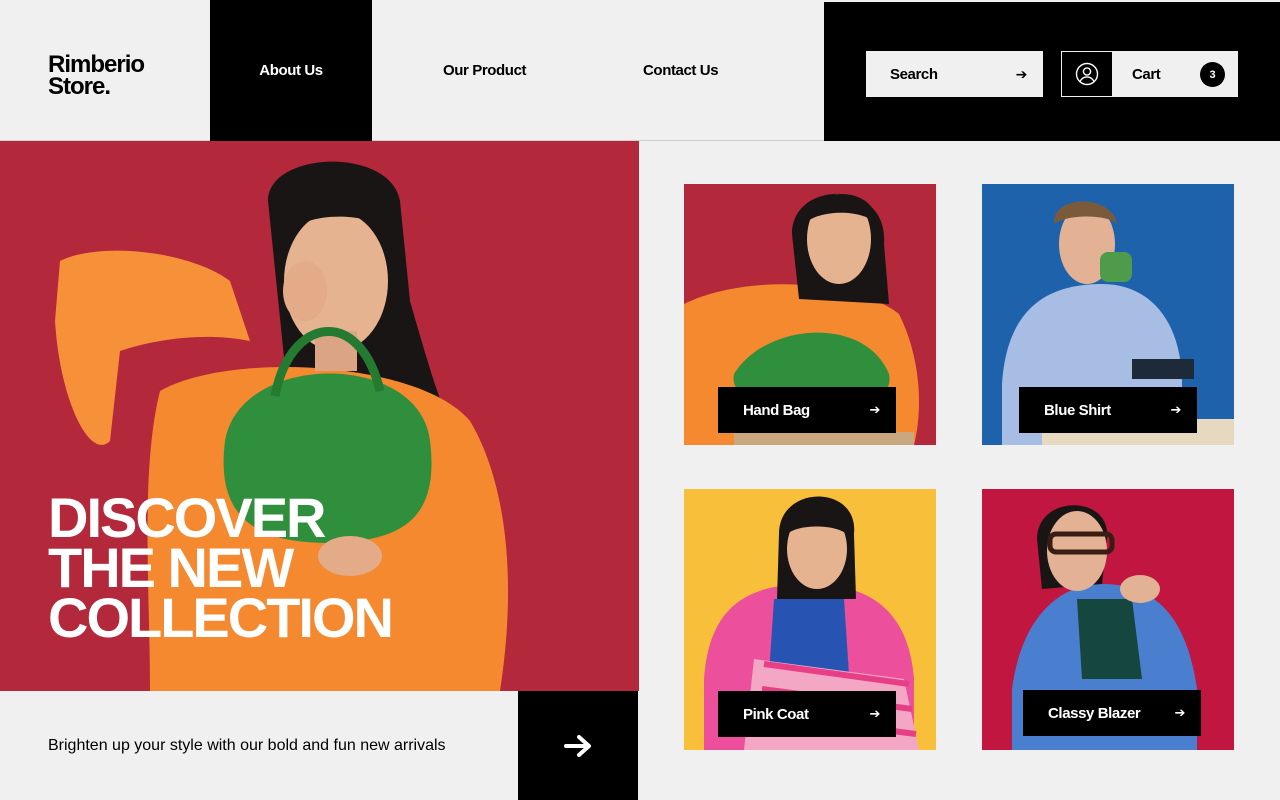 This screenshot has width=1280, height=800. What do you see at coordinates (1077, 410) in the screenshot?
I see `product-name: Blue Shirt` at bounding box center [1077, 410].